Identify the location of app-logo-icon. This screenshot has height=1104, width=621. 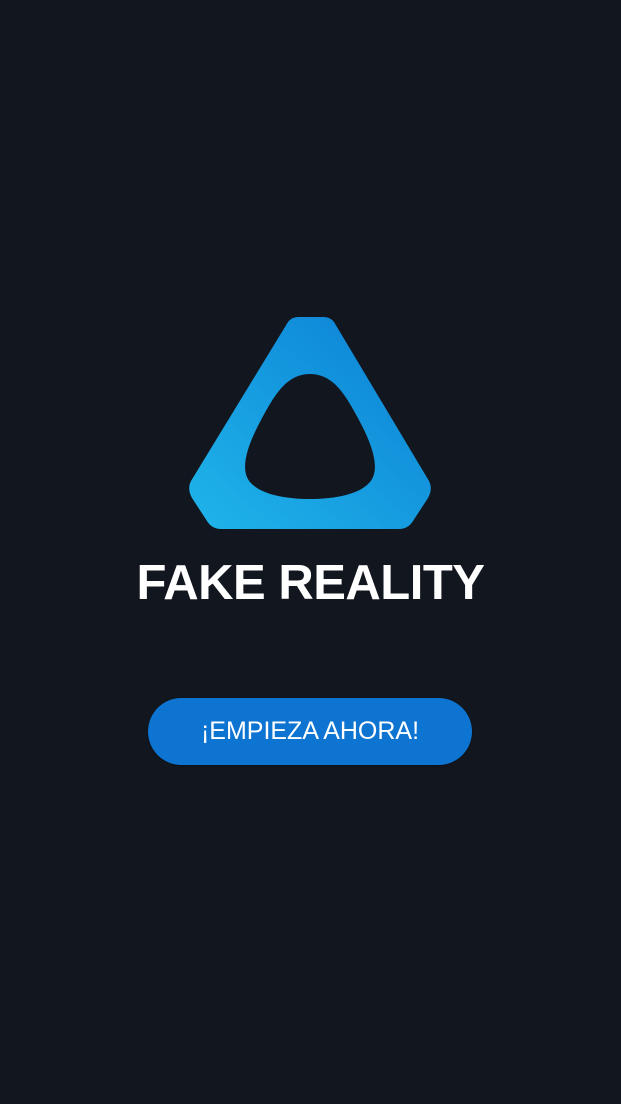
(310, 424).